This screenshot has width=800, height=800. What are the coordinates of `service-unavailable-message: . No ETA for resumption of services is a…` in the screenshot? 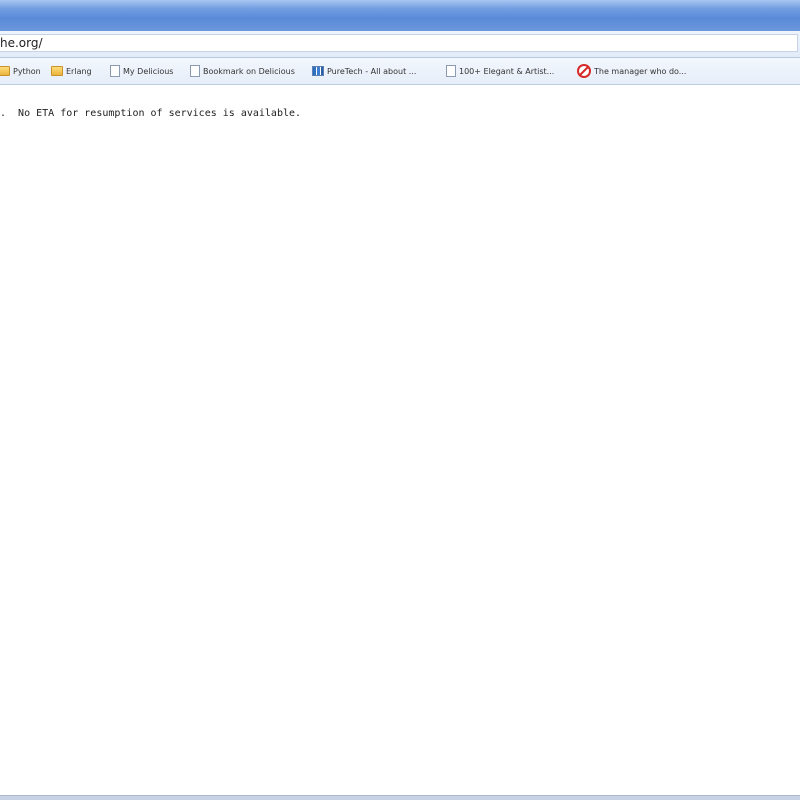 It's located at (151, 113).